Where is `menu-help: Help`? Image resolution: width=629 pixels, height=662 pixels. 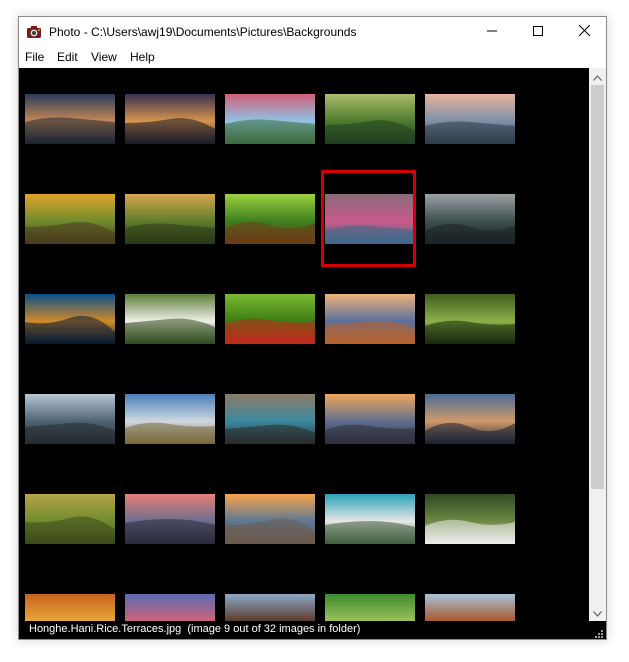 menu-help: Help is located at coordinates (142, 57).